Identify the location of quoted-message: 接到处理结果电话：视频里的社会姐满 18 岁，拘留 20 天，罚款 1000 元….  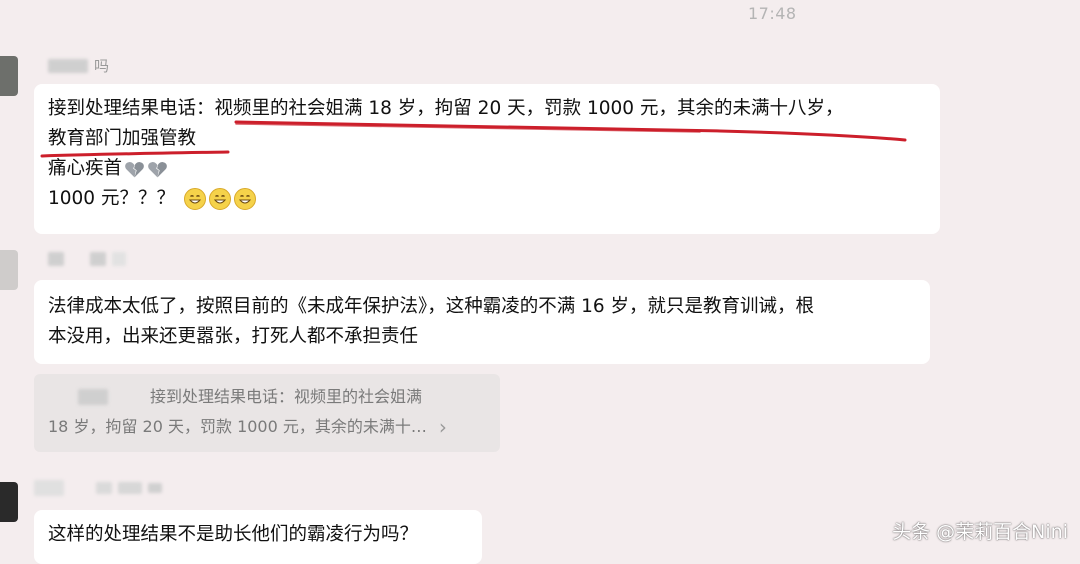
(267, 413).